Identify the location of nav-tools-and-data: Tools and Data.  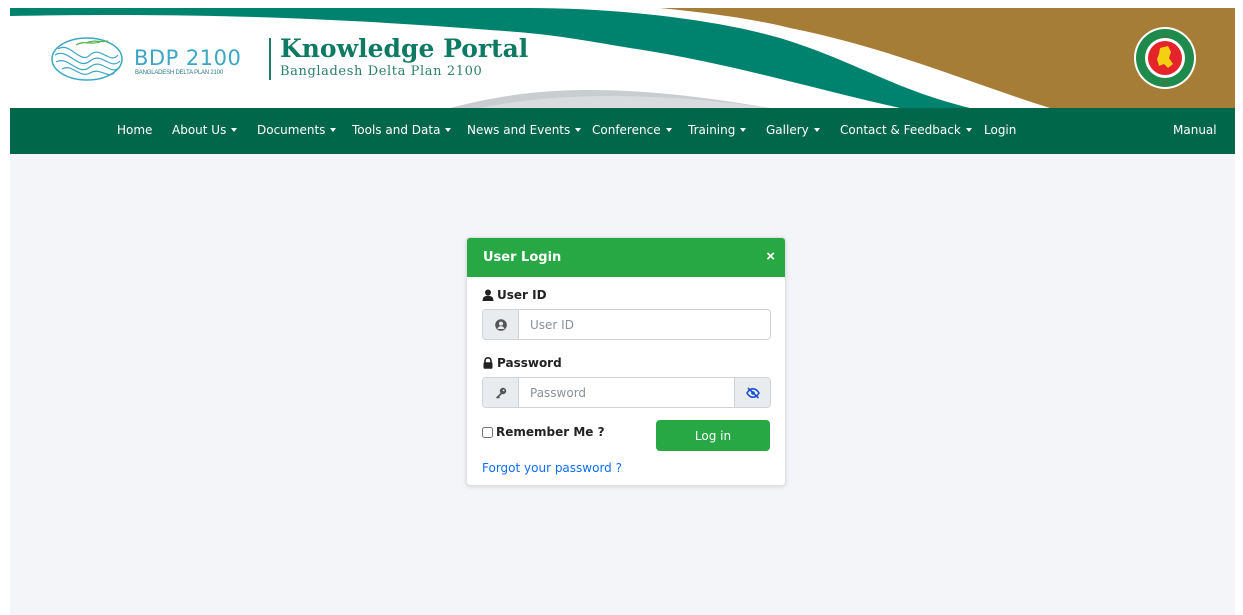
(402, 130).